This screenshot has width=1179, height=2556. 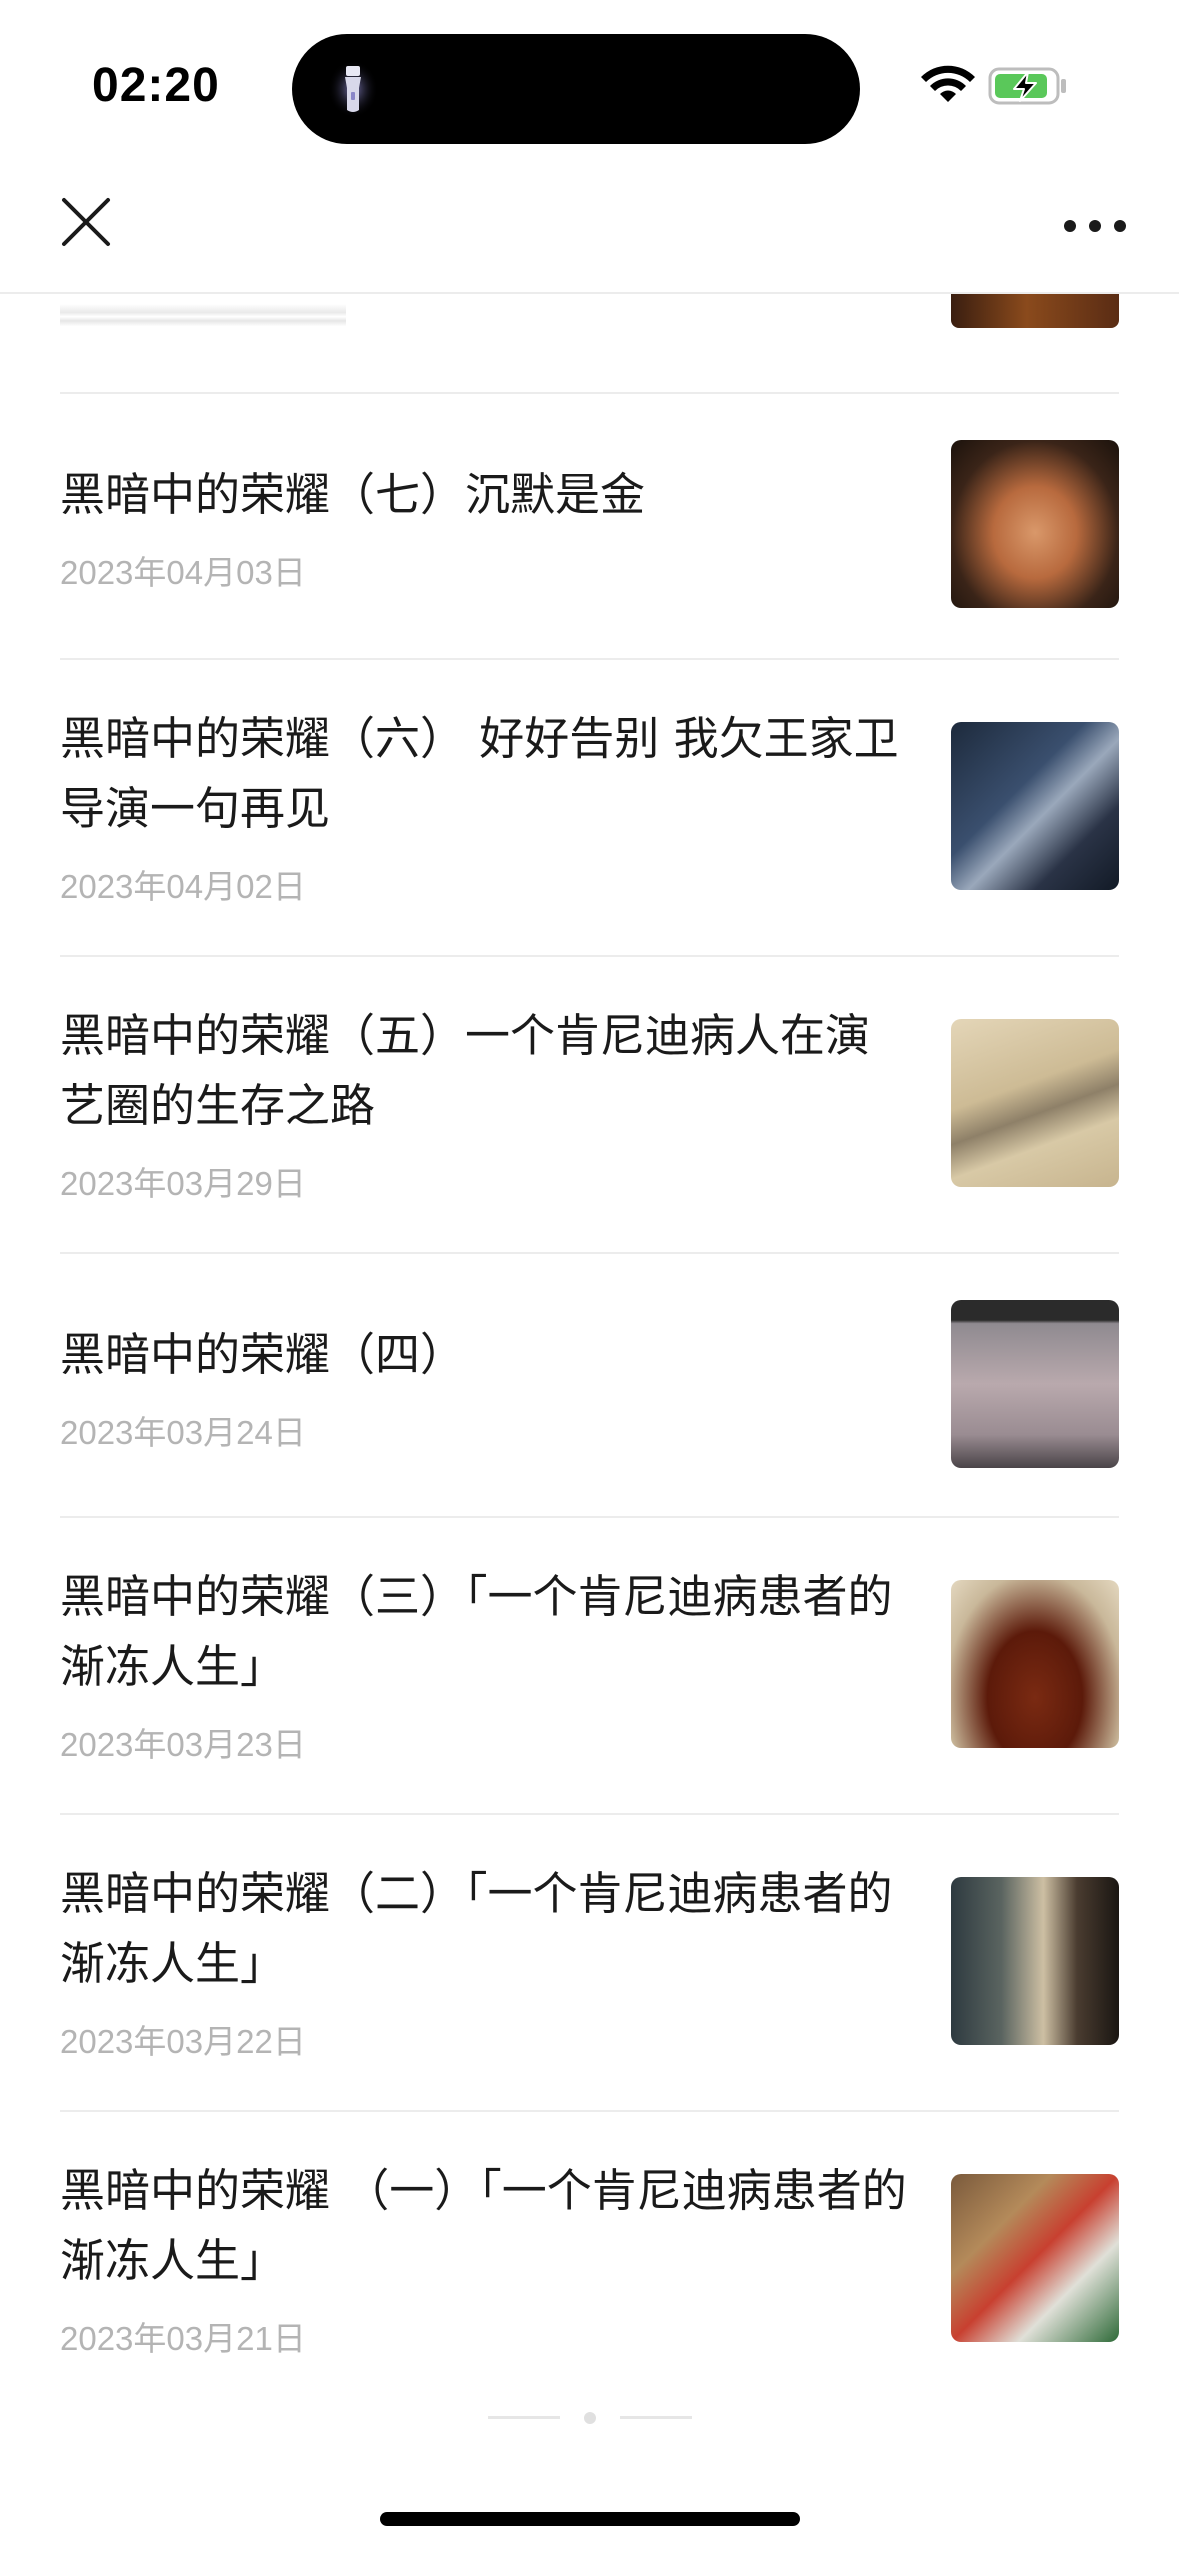 What do you see at coordinates (183, 572) in the screenshot?
I see `article-date: 2023年04月03日` at bounding box center [183, 572].